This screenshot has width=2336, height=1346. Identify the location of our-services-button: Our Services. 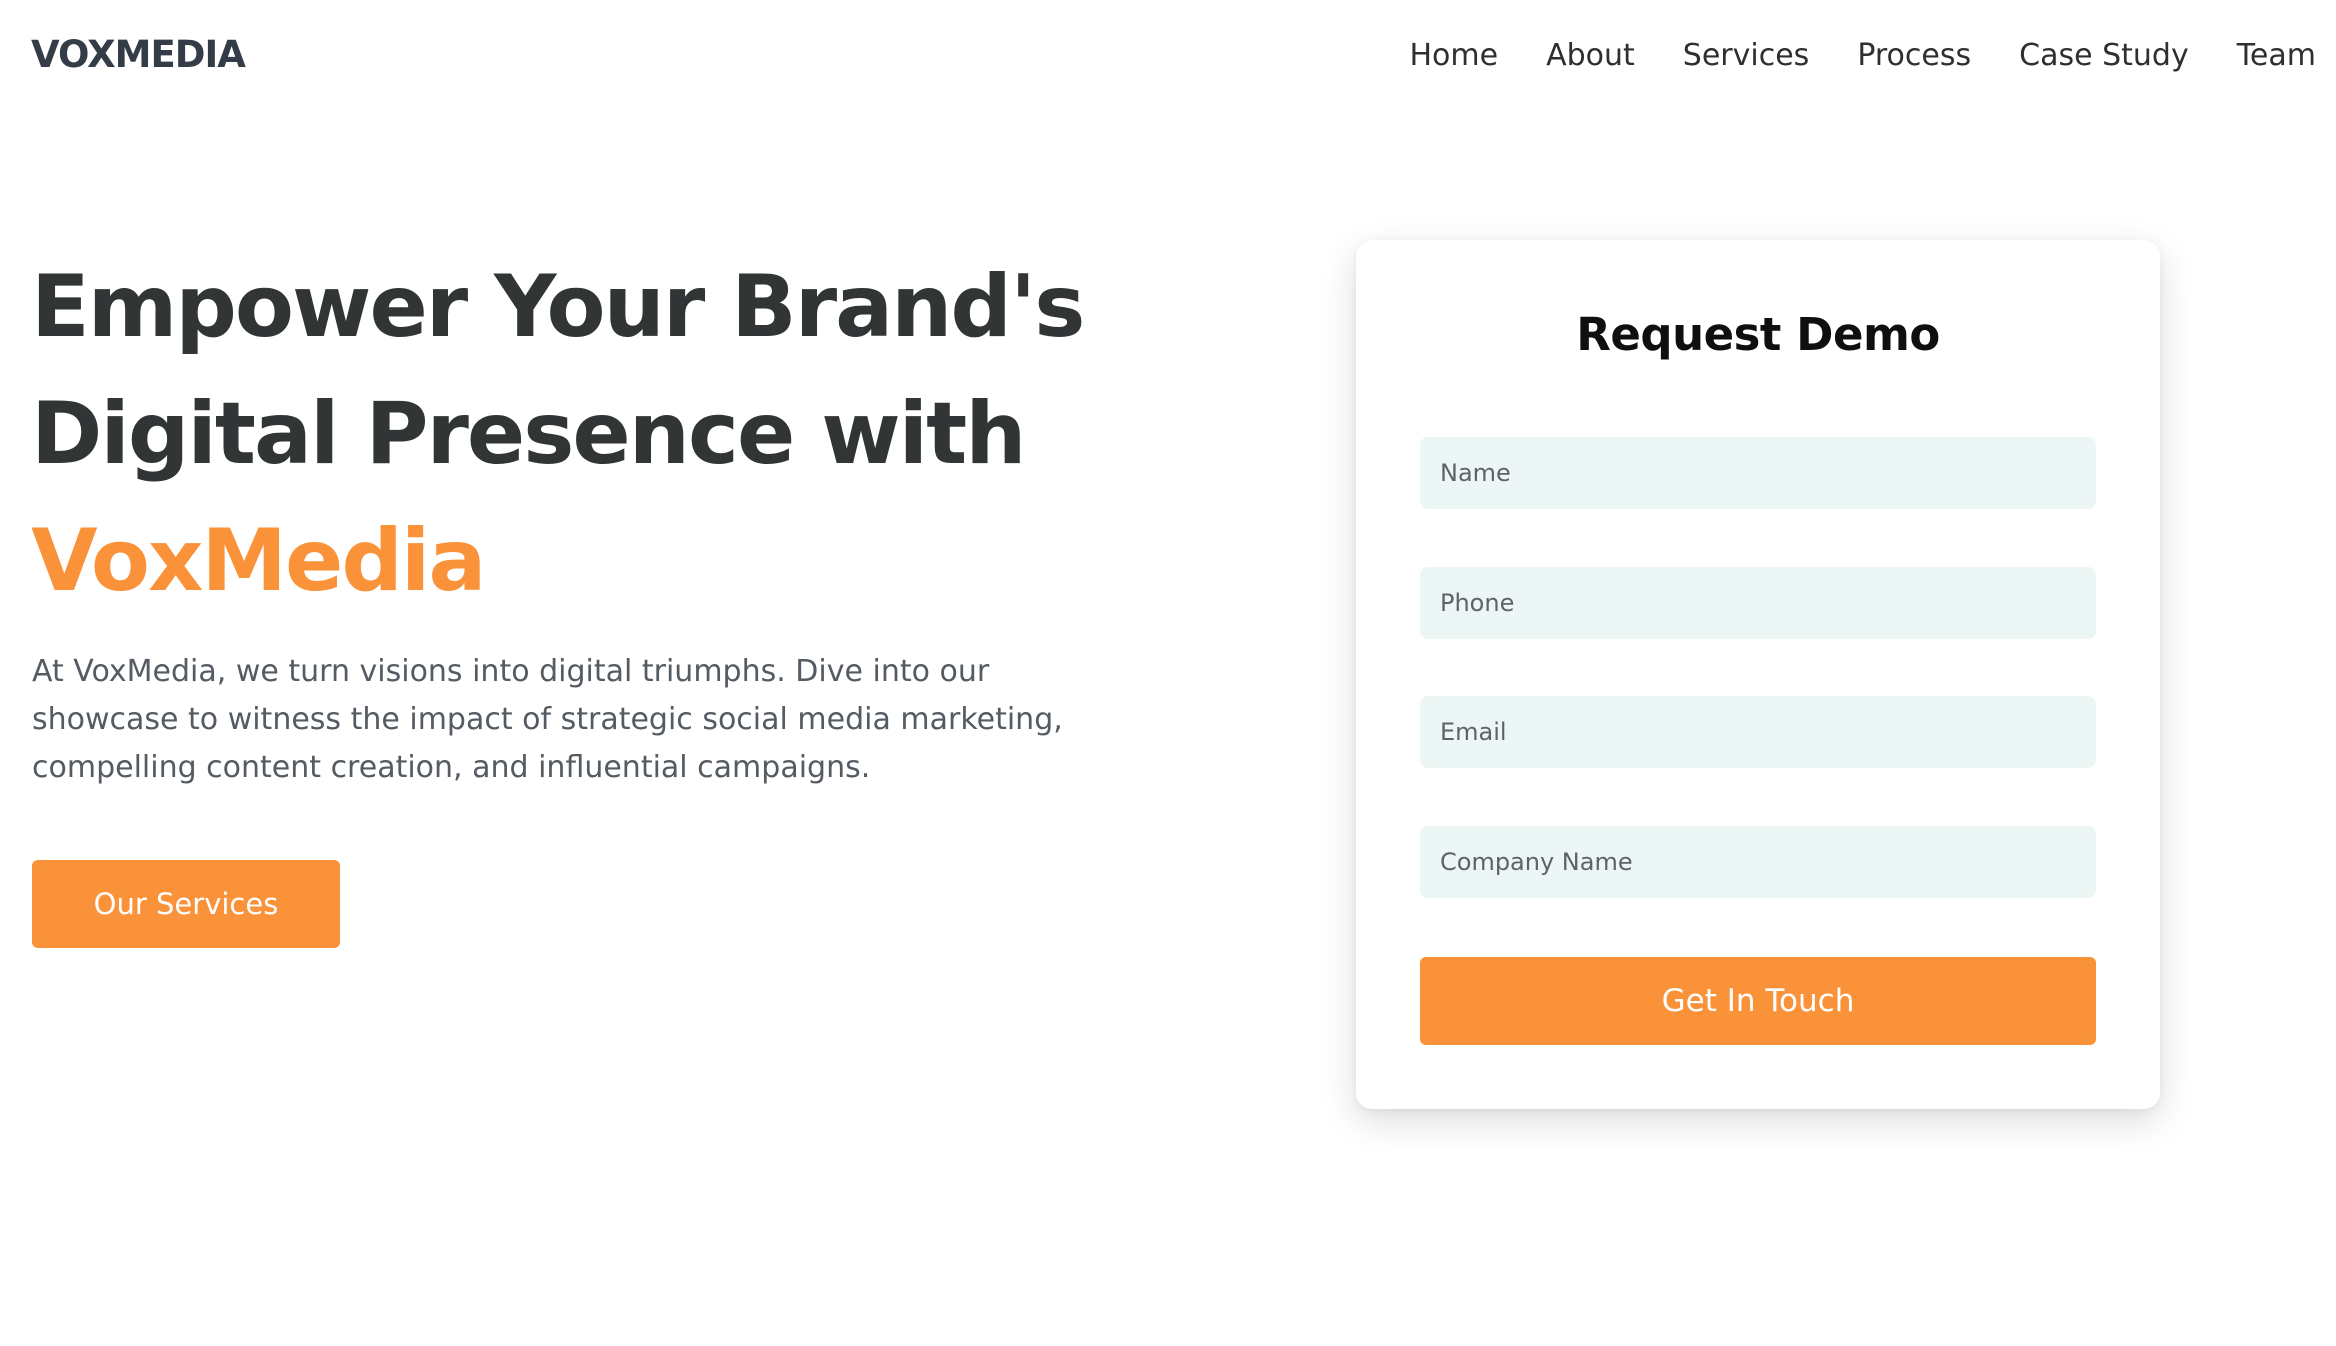
(186, 904).